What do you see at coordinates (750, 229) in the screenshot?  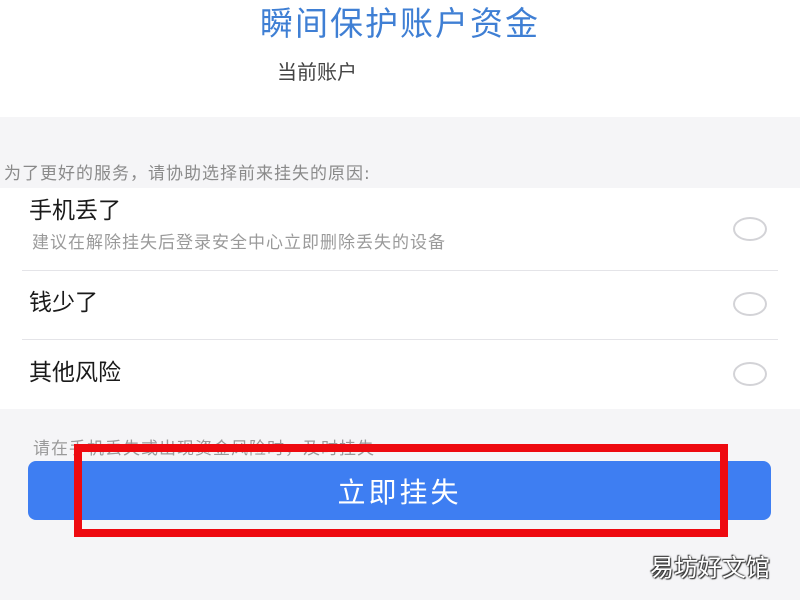 I see `radio-button-phone-lost` at bounding box center [750, 229].